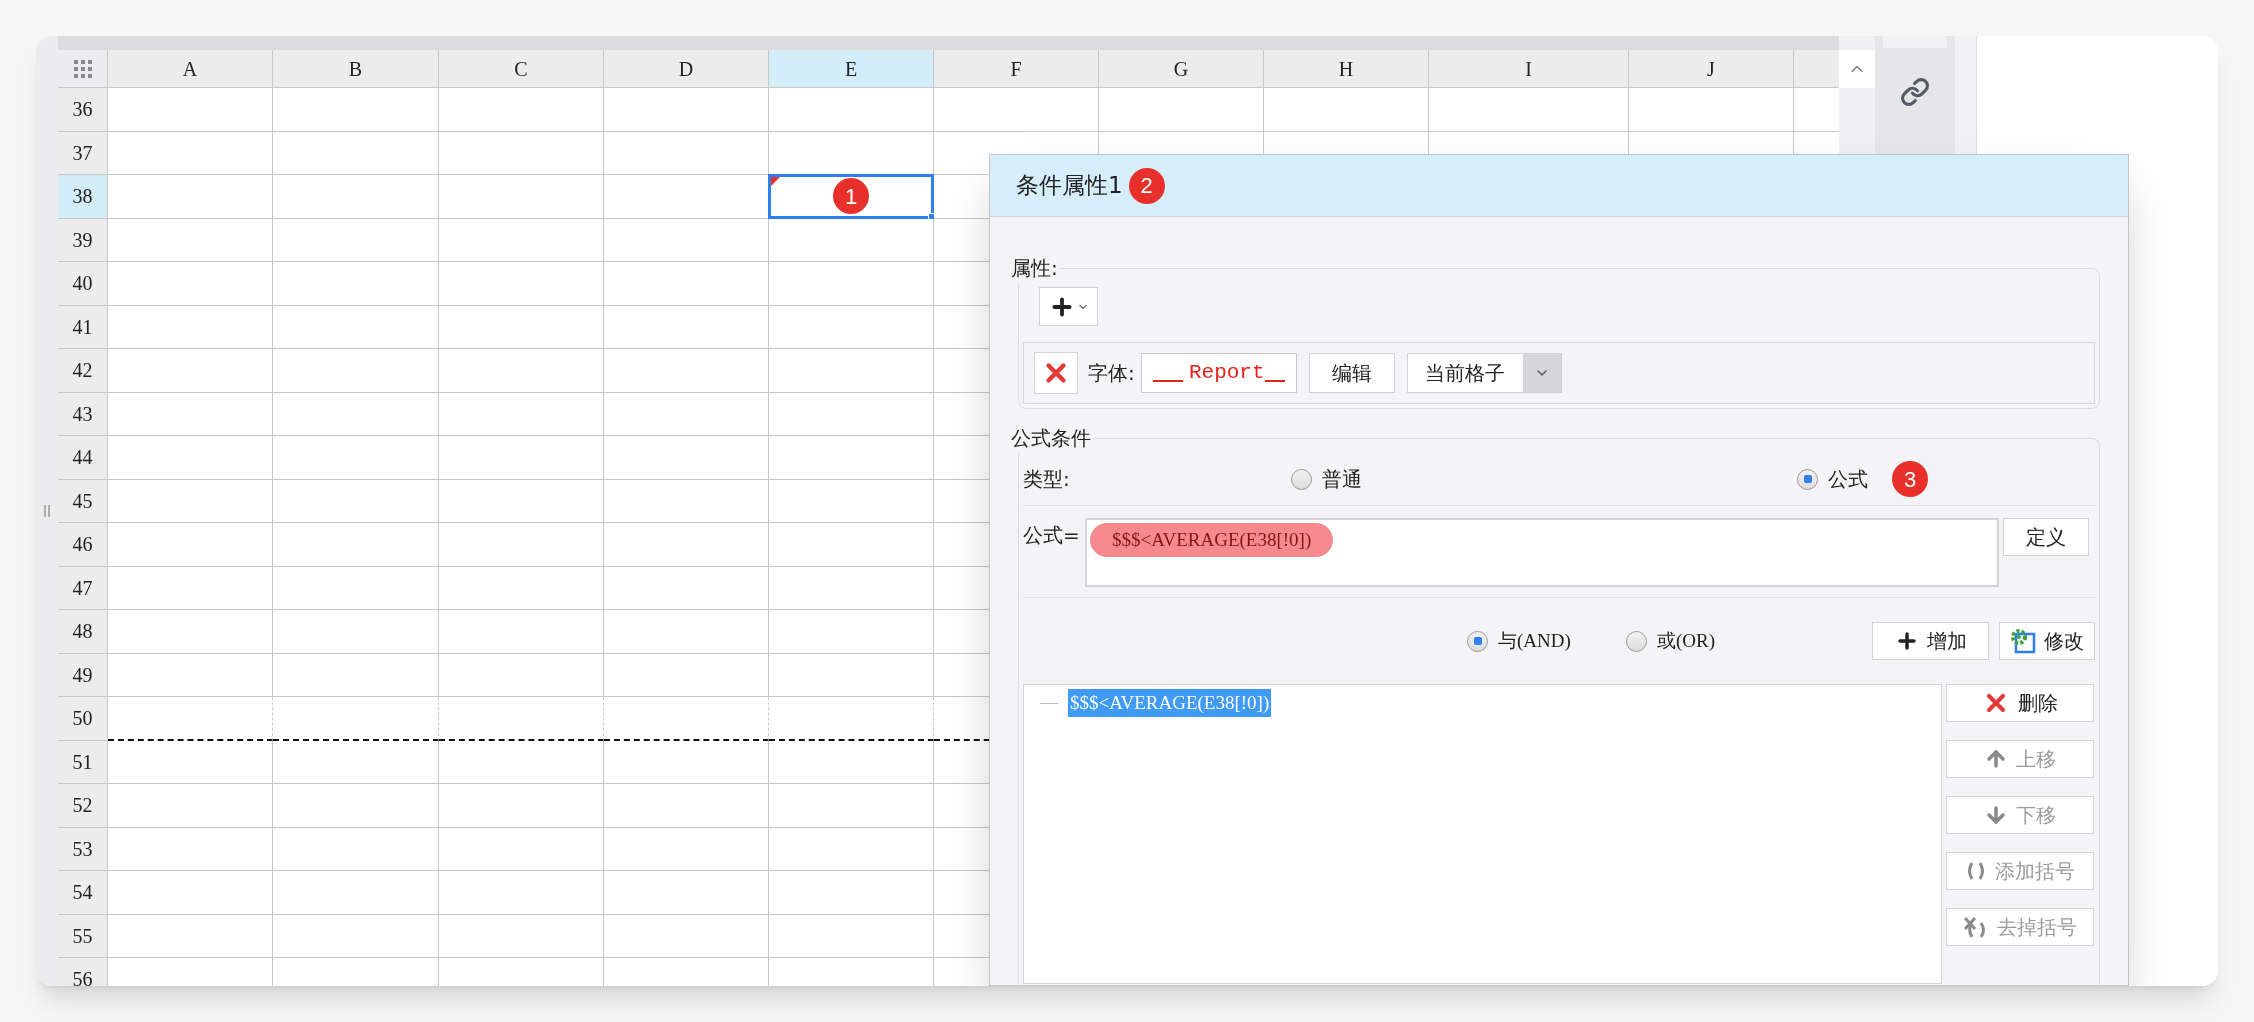  Describe the element at coordinates (1016, 69) in the screenshot. I see `column-header: F` at that location.